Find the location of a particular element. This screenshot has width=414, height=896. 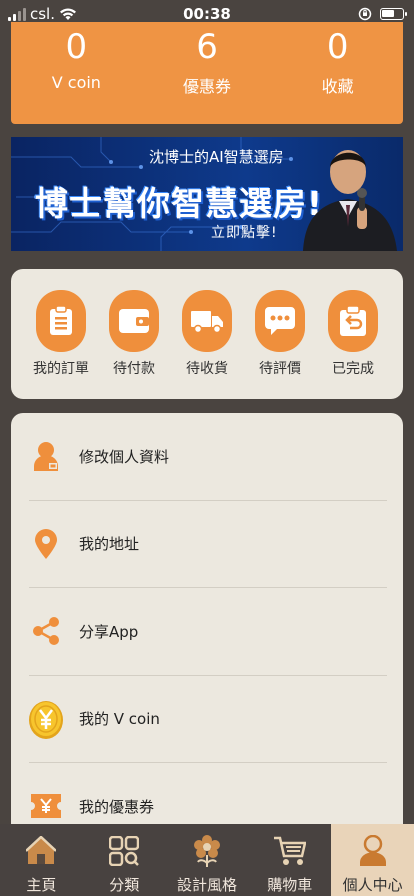

home-icon is located at coordinates (41, 851).